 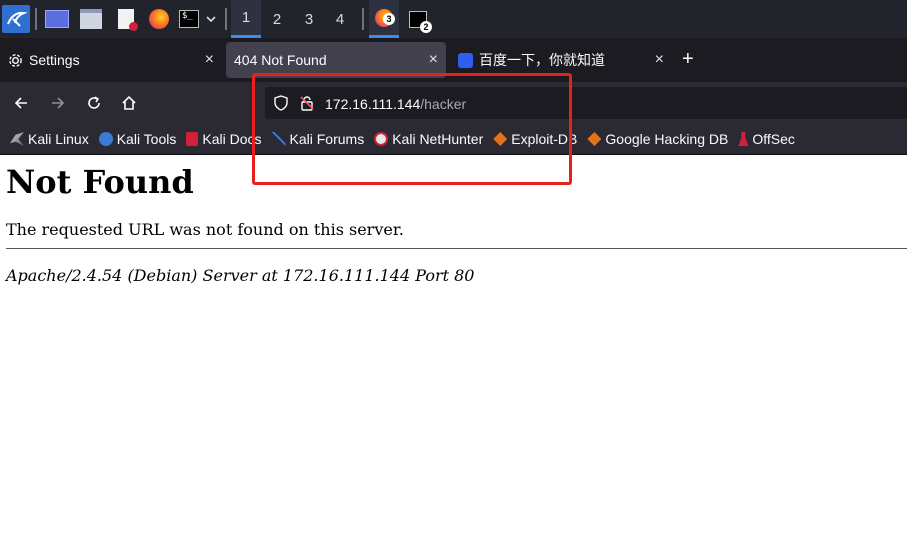 What do you see at coordinates (126, 19) in the screenshot?
I see `text-editor-icon` at bounding box center [126, 19].